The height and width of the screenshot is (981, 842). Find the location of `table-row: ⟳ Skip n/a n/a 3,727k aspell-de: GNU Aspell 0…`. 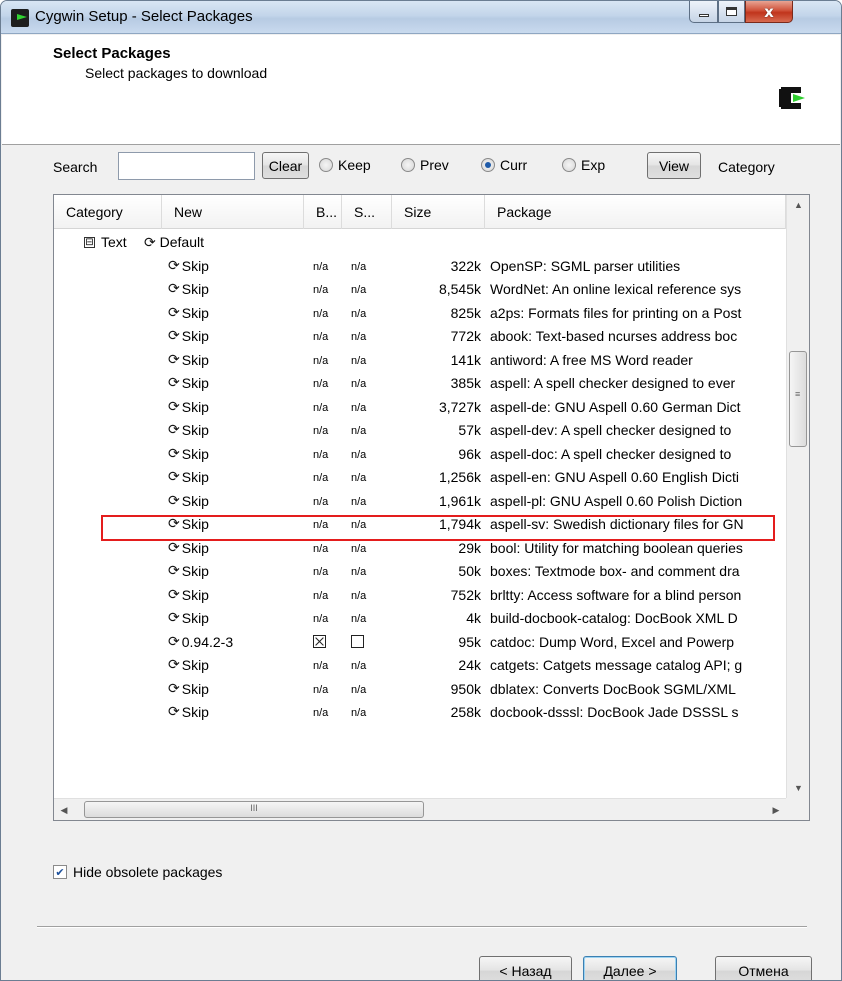

table-row: ⟳ Skip n/a n/a 3,727k aspell-de: GNU Aspell 0… is located at coordinates (419, 408).